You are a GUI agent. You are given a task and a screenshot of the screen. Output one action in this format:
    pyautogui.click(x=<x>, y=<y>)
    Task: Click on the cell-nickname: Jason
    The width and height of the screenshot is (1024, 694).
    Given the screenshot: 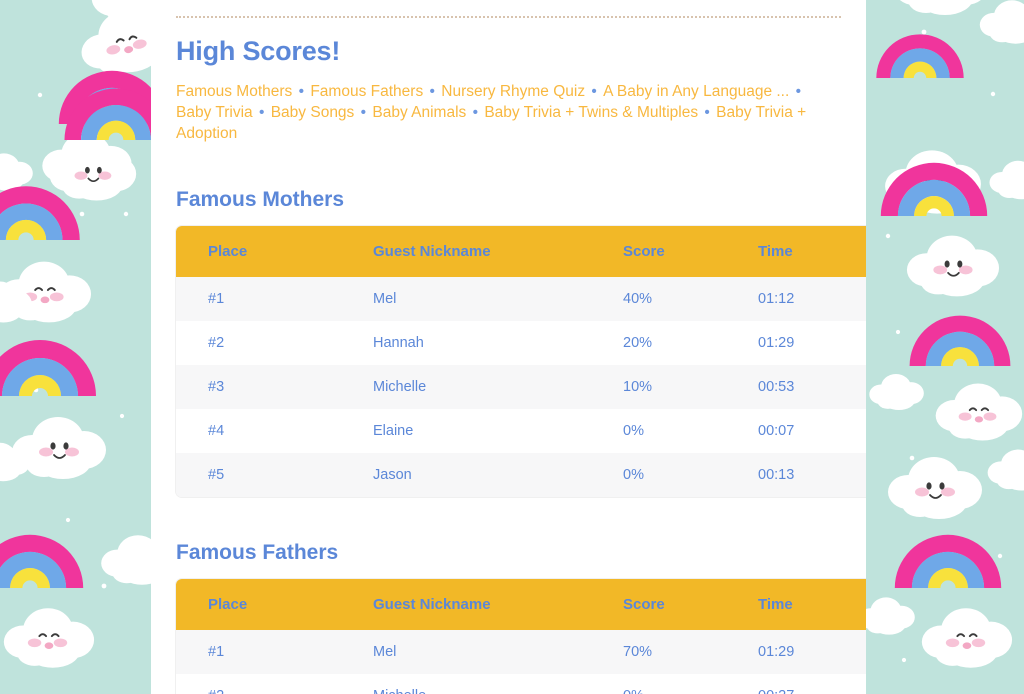 What is the action you would take?
    pyautogui.click(x=392, y=475)
    